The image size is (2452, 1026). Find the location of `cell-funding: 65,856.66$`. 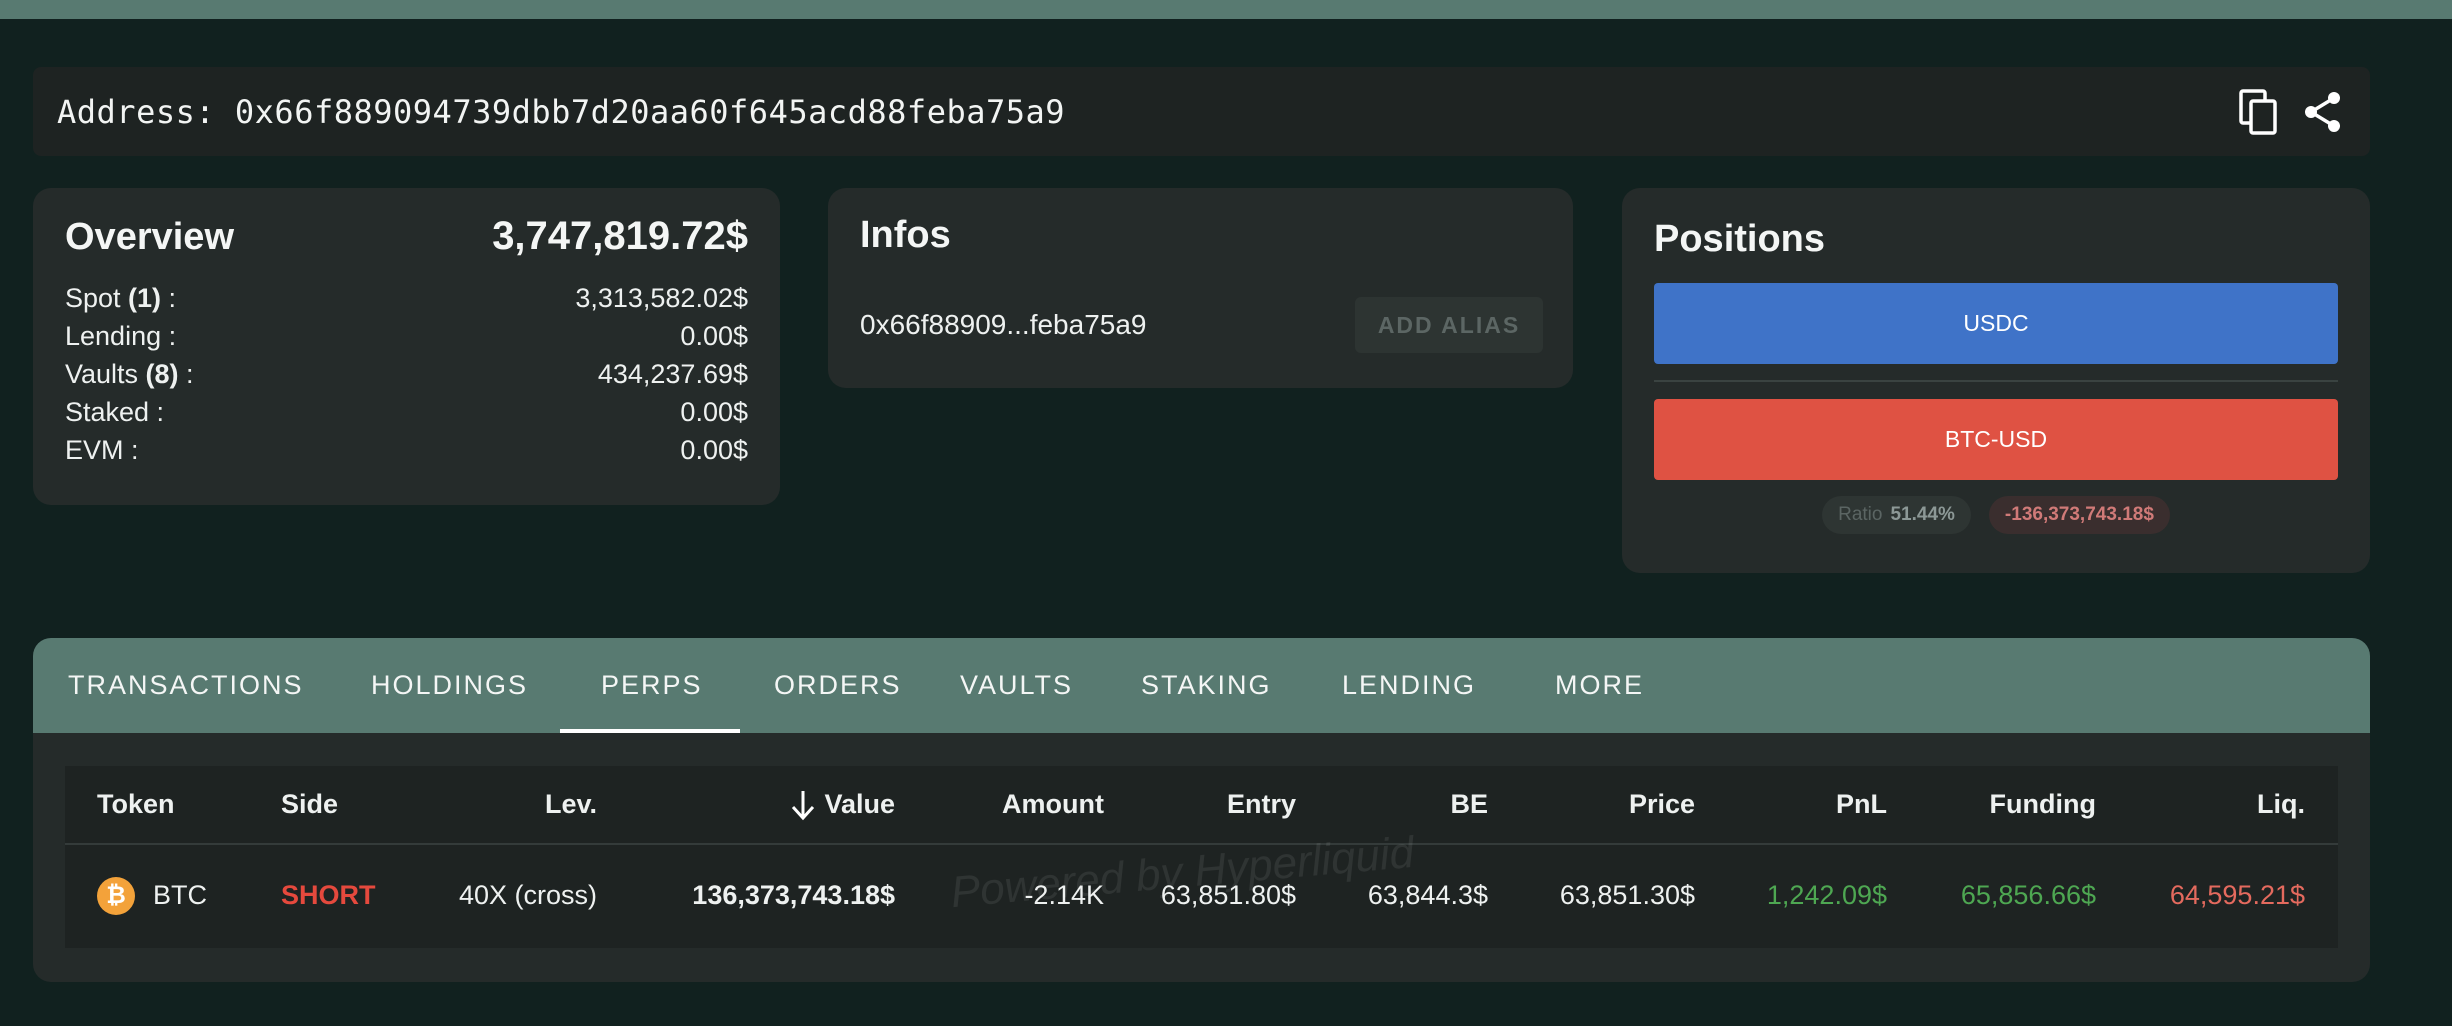

cell-funding: 65,856.66$ is located at coordinates (2028, 895).